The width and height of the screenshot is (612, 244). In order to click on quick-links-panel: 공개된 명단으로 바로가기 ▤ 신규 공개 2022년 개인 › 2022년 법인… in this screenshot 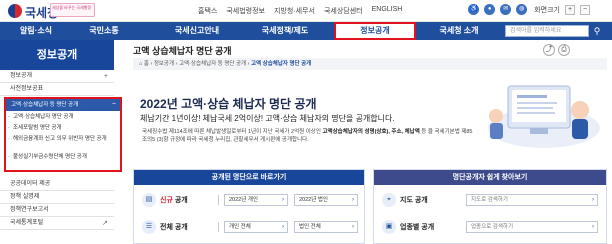, I will do `click(249, 206)`.